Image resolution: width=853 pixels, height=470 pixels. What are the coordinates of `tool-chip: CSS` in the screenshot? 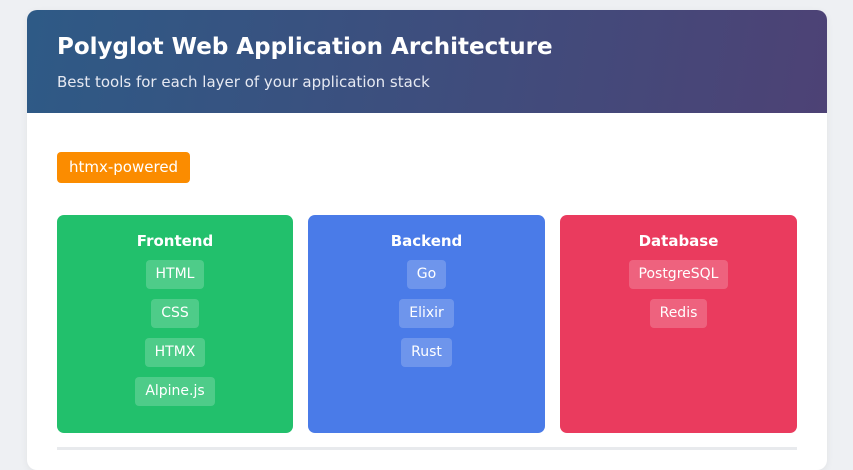 It's located at (175, 313).